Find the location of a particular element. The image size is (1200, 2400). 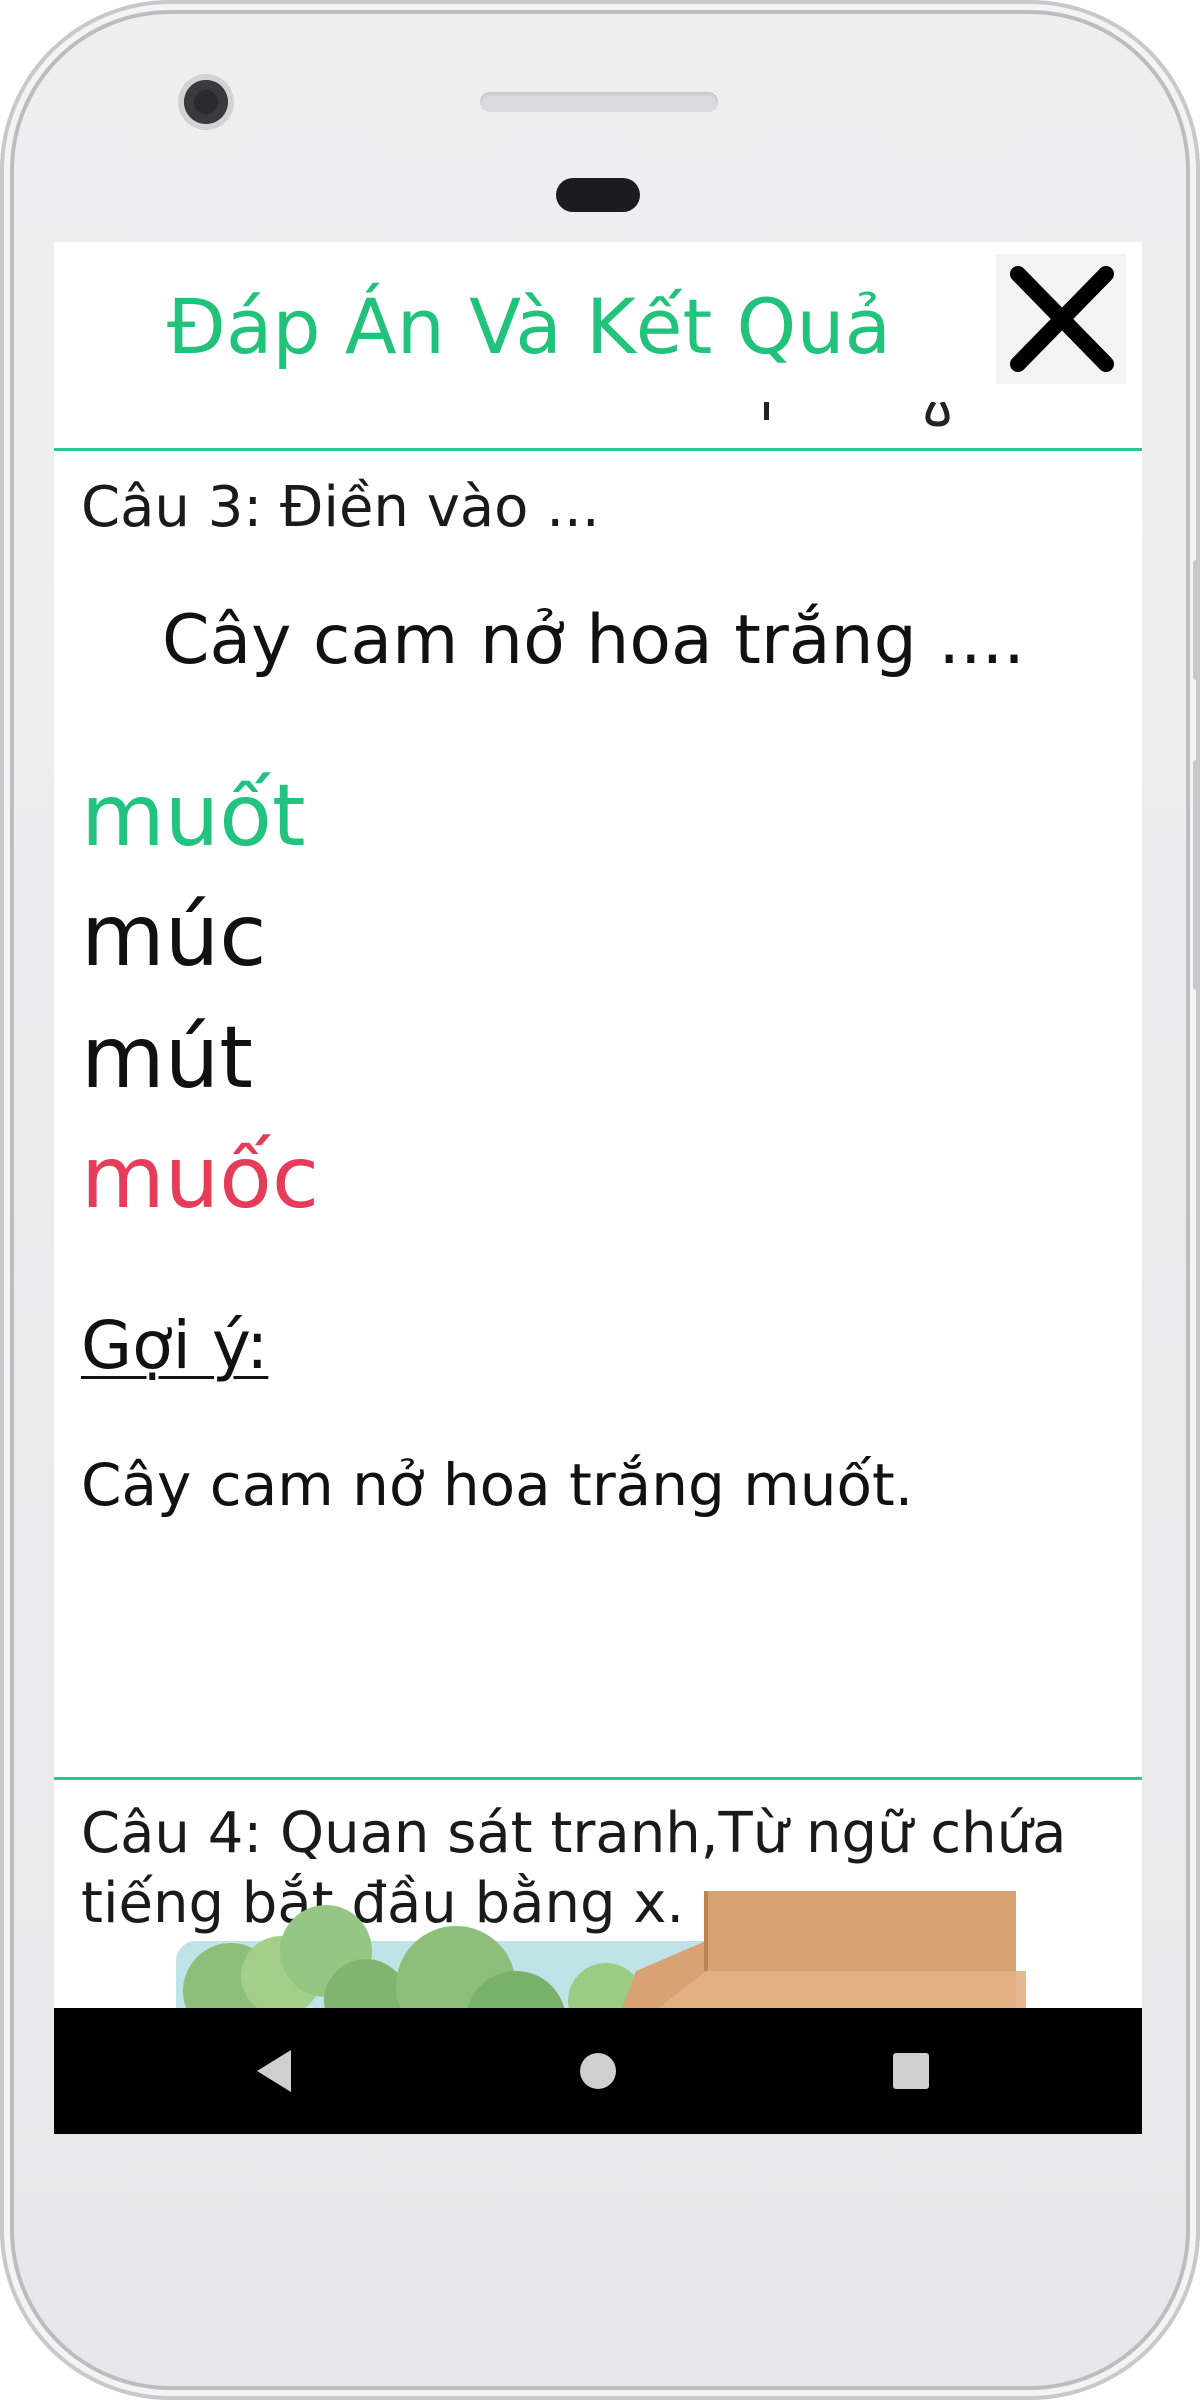

close-button is located at coordinates (1061, 319).